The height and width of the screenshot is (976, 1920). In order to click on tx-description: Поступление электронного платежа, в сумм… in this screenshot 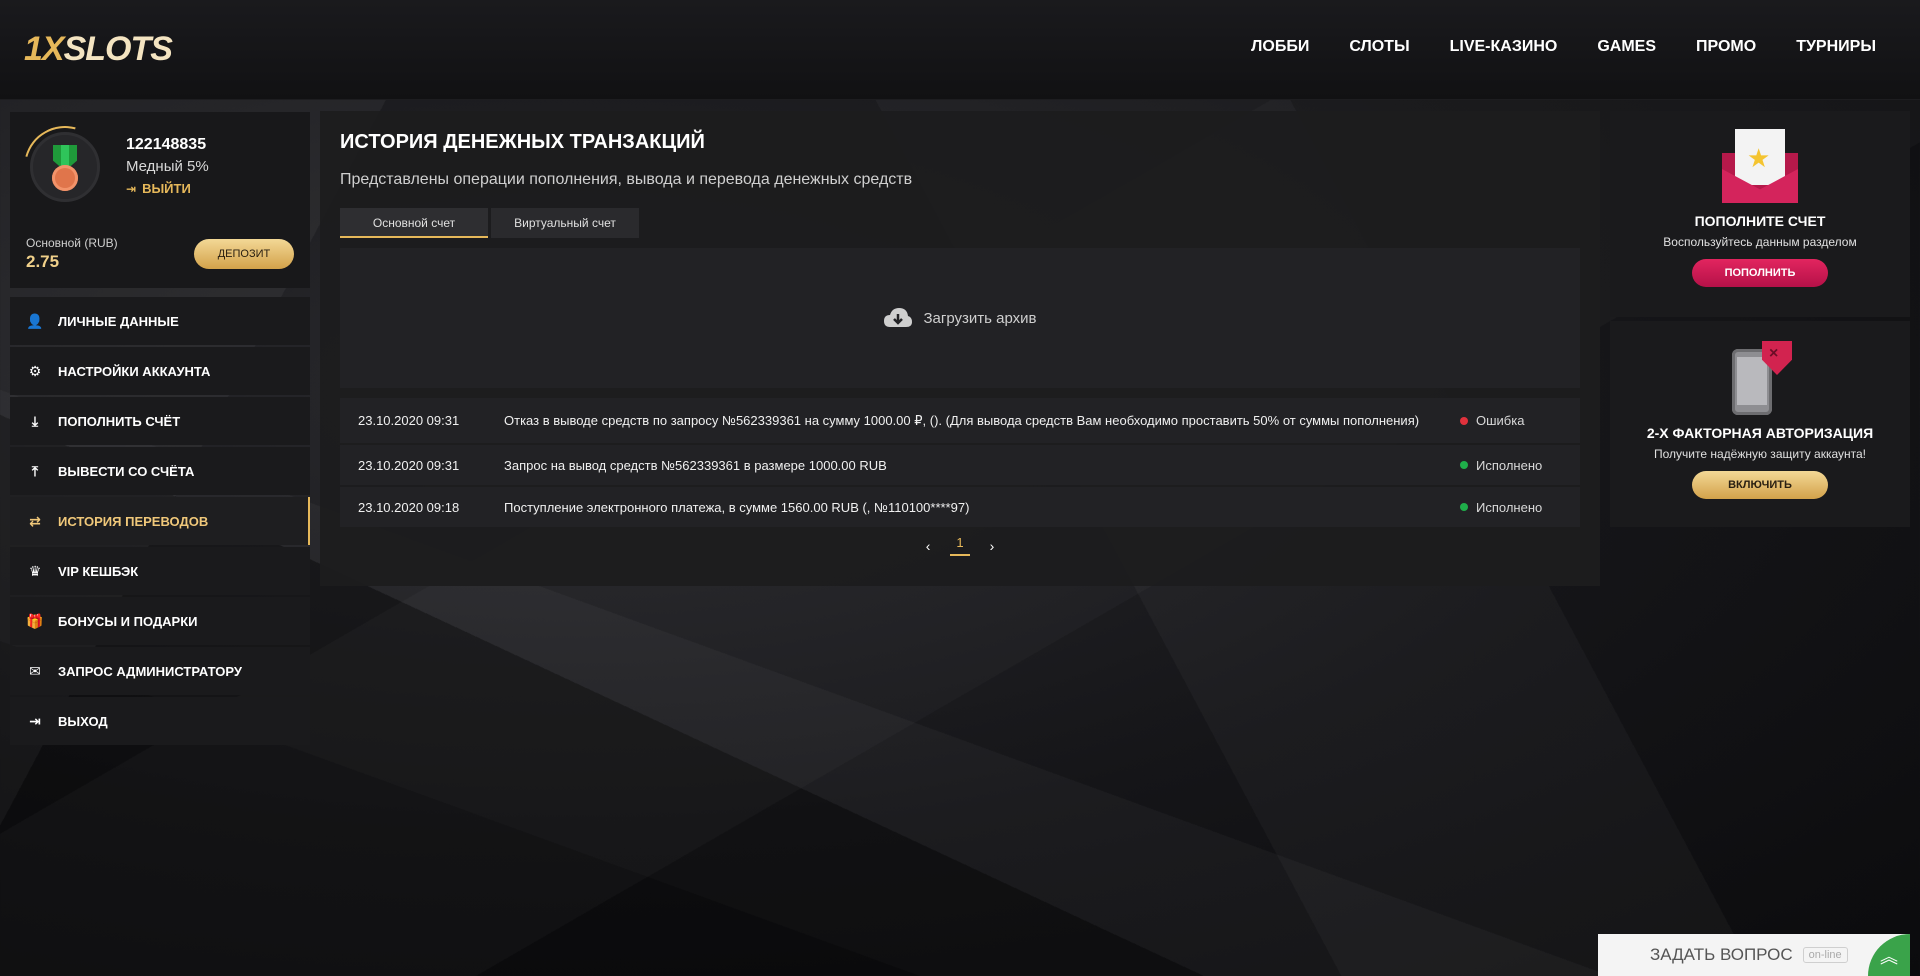, I will do `click(737, 507)`.